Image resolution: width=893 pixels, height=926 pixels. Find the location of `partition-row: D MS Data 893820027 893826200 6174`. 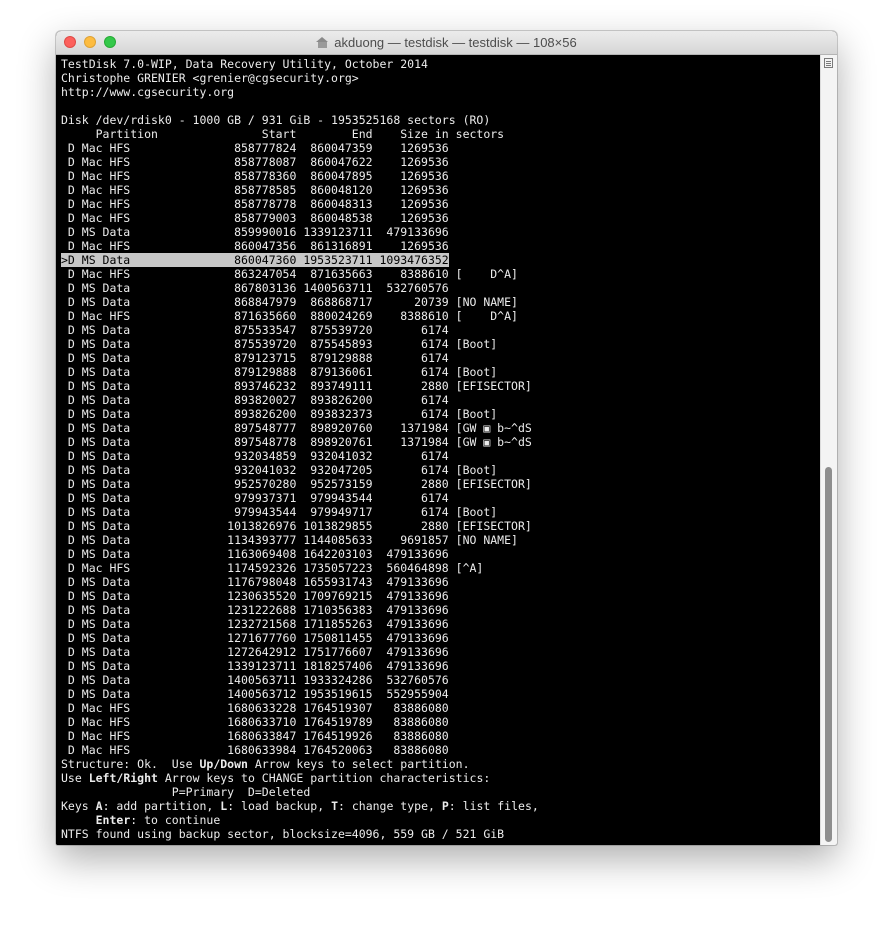

partition-row: D MS Data 893820027 893826200 6174 is located at coordinates (300, 400).